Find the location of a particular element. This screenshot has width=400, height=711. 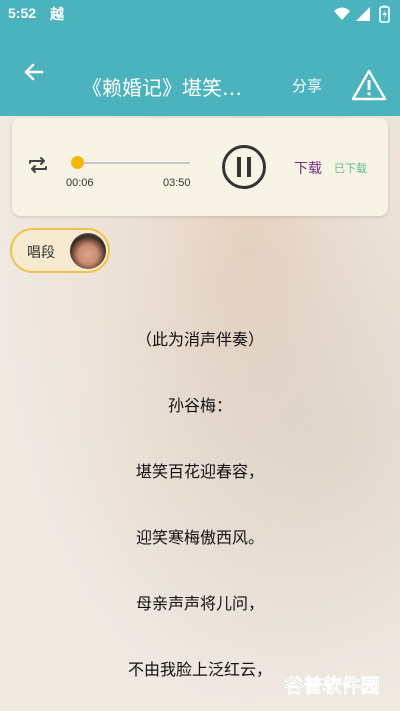

audio-player: 00:06 03:50 下载 已下载 is located at coordinates (200, 167).